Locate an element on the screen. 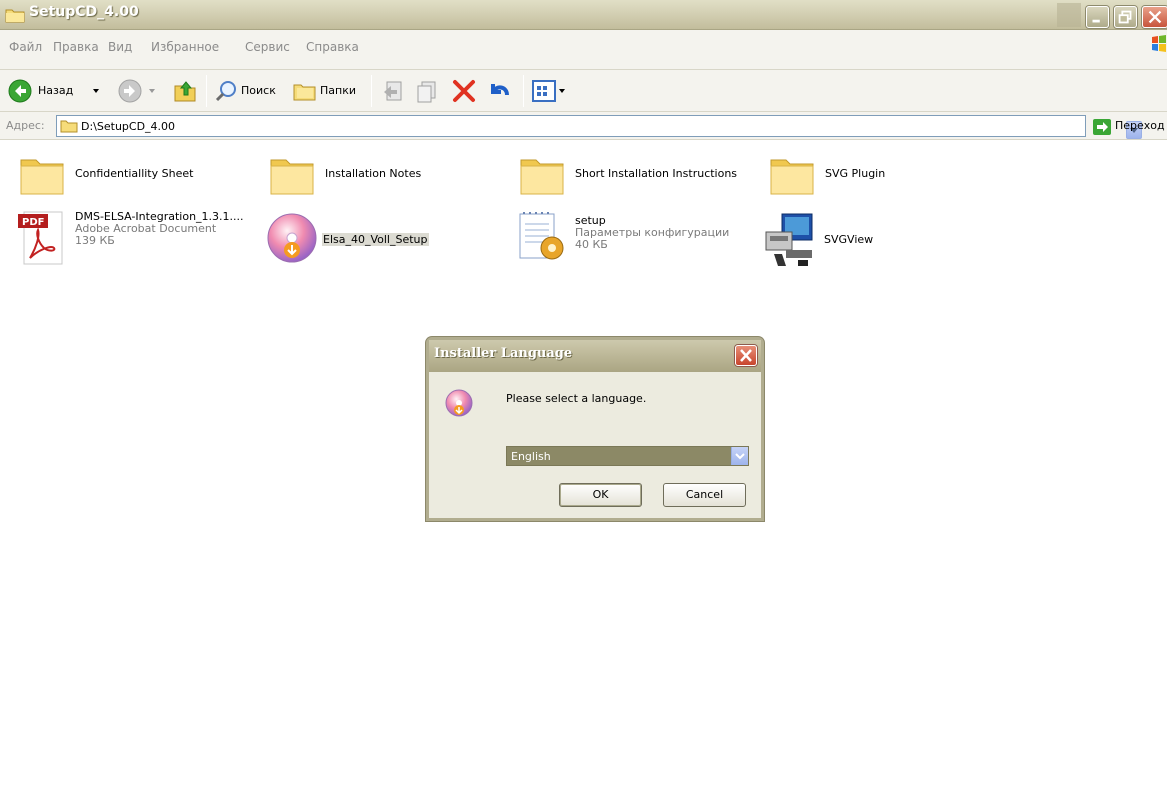 The width and height of the screenshot is (1167, 811). go-arrow-icon is located at coordinates (1102, 128).